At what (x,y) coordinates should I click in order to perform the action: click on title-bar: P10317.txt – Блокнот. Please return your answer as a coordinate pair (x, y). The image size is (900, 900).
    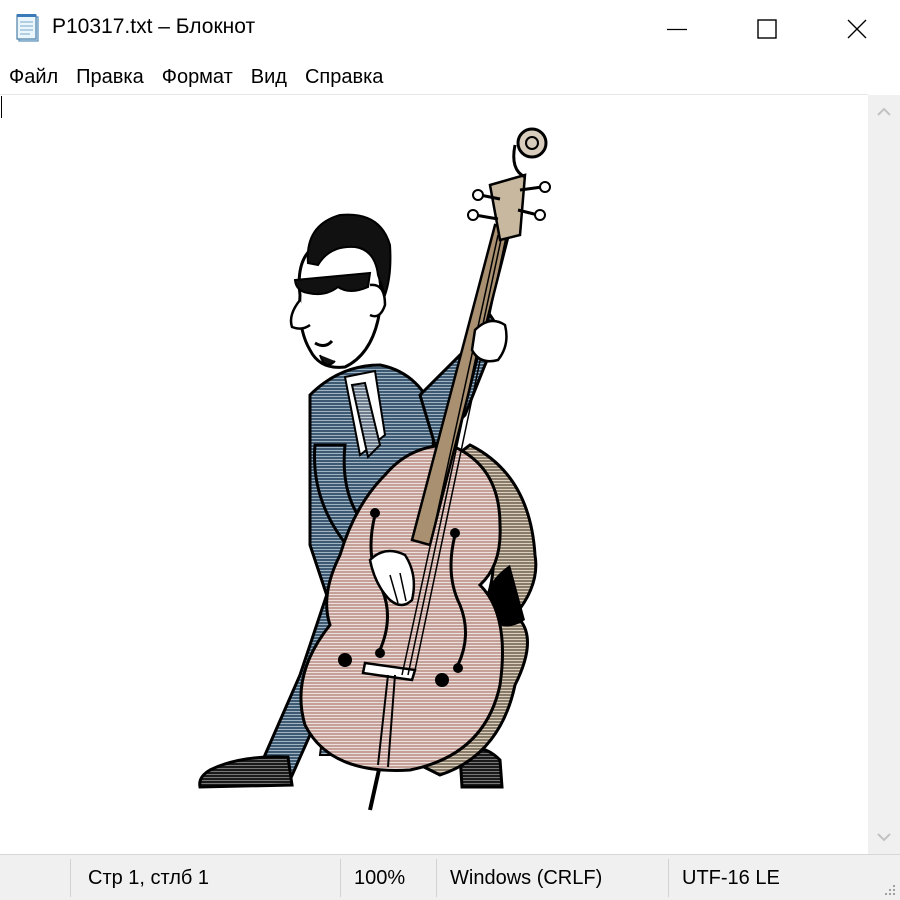
    Looking at the image, I should click on (450, 29).